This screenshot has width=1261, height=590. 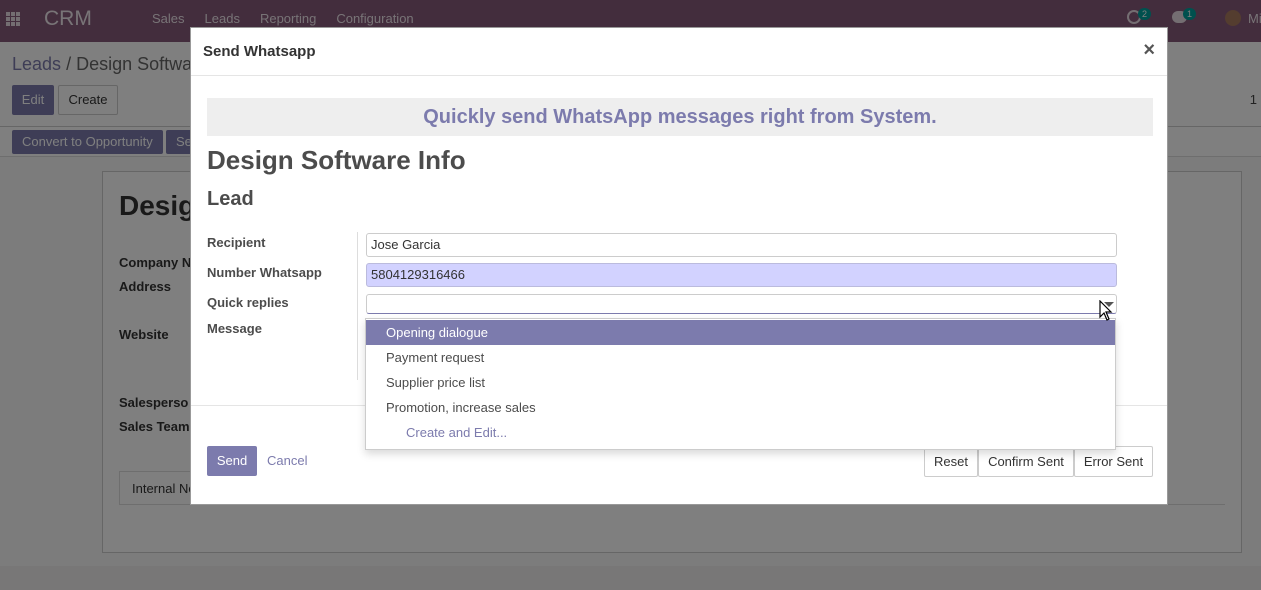 I want to click on cancel-button: Cancel, so click(x=287, y=460).